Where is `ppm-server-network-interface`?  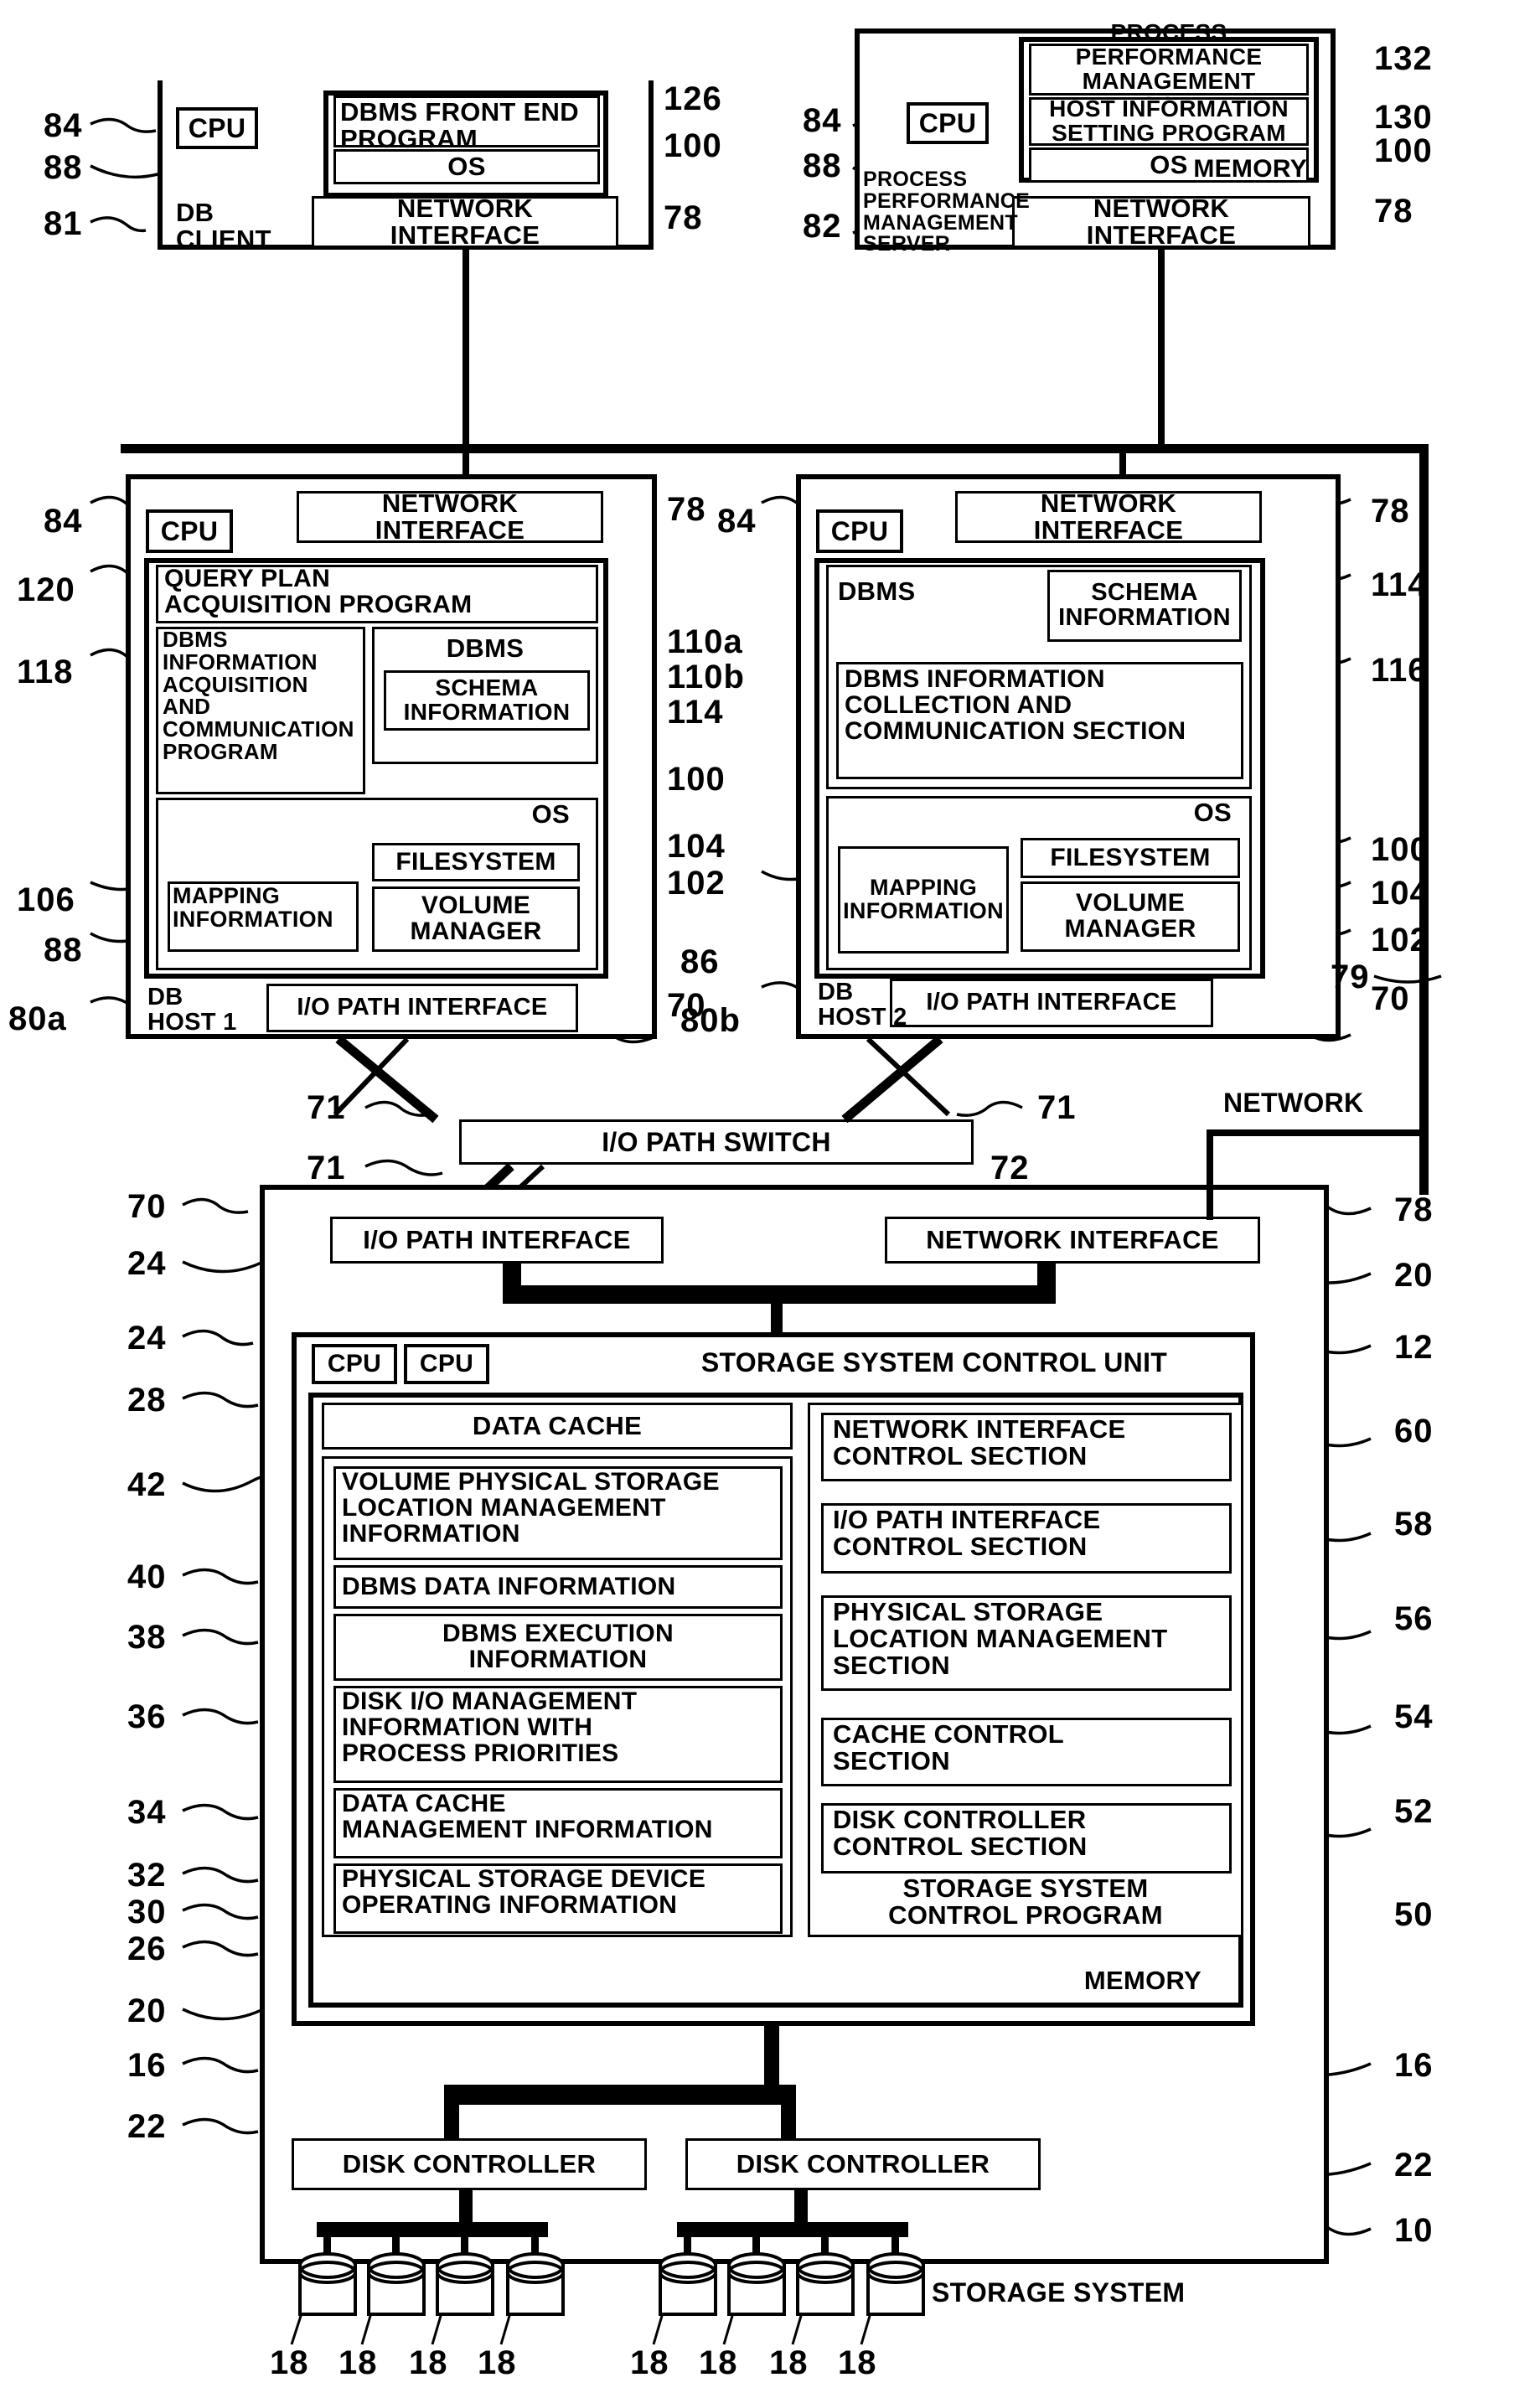
ppm-server-network-interface is located at coordinates (1161, 222).